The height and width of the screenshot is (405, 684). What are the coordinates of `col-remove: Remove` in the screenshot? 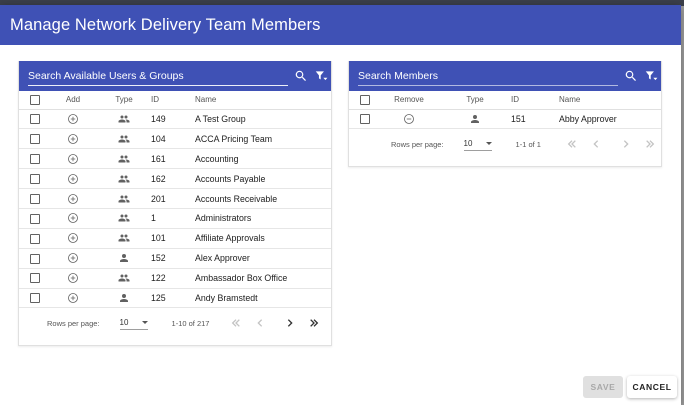 It's located at (409, 100).